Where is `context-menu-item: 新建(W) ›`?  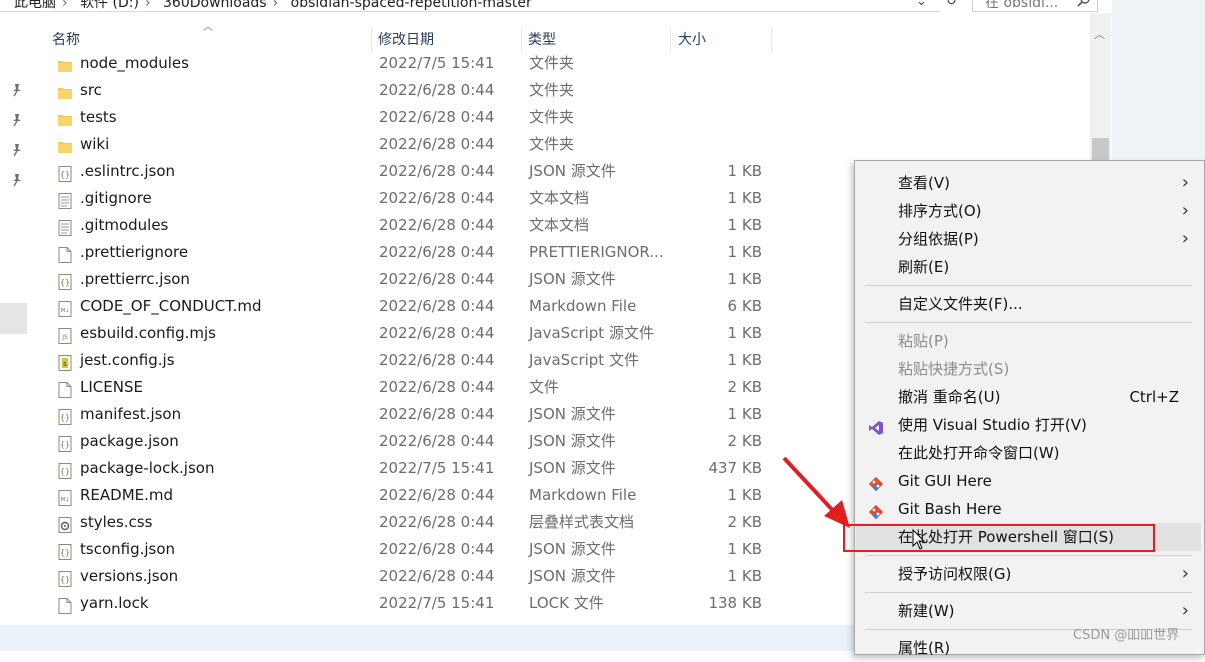
context-menu-item: 新建(W) › is located at coordinates (1028, 611).